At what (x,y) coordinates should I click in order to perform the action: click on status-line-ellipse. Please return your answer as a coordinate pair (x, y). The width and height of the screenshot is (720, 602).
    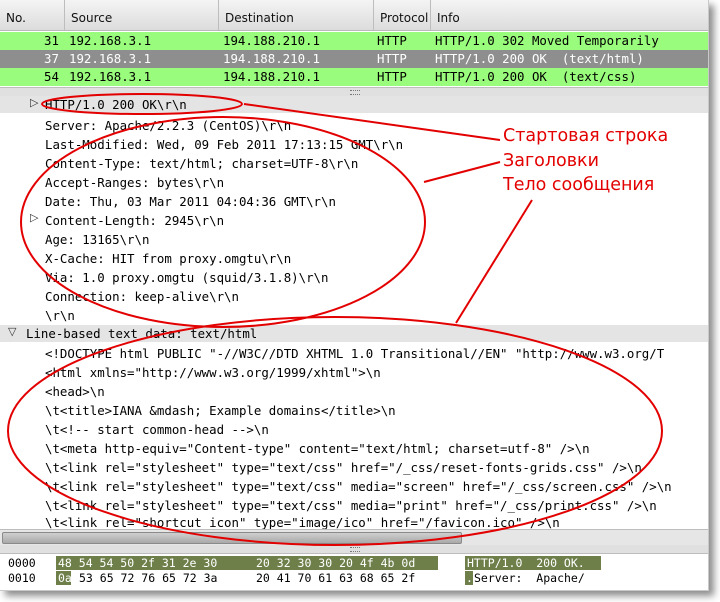
    Looking at the image, I should click on (142, 104).